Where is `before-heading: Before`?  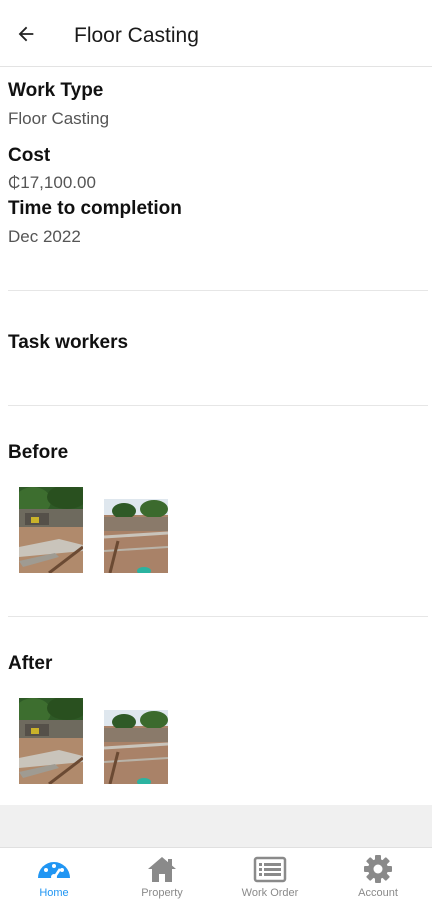 before-heading: Before is located at coordinates (38, 452).